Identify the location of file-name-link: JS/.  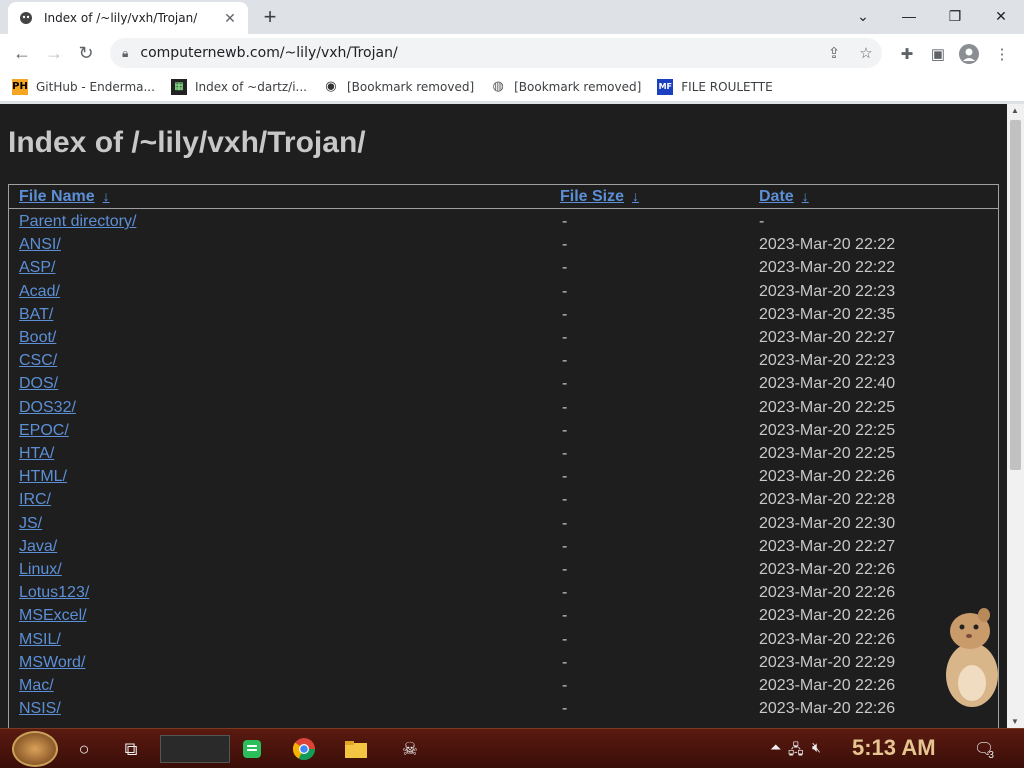
(30, 524).